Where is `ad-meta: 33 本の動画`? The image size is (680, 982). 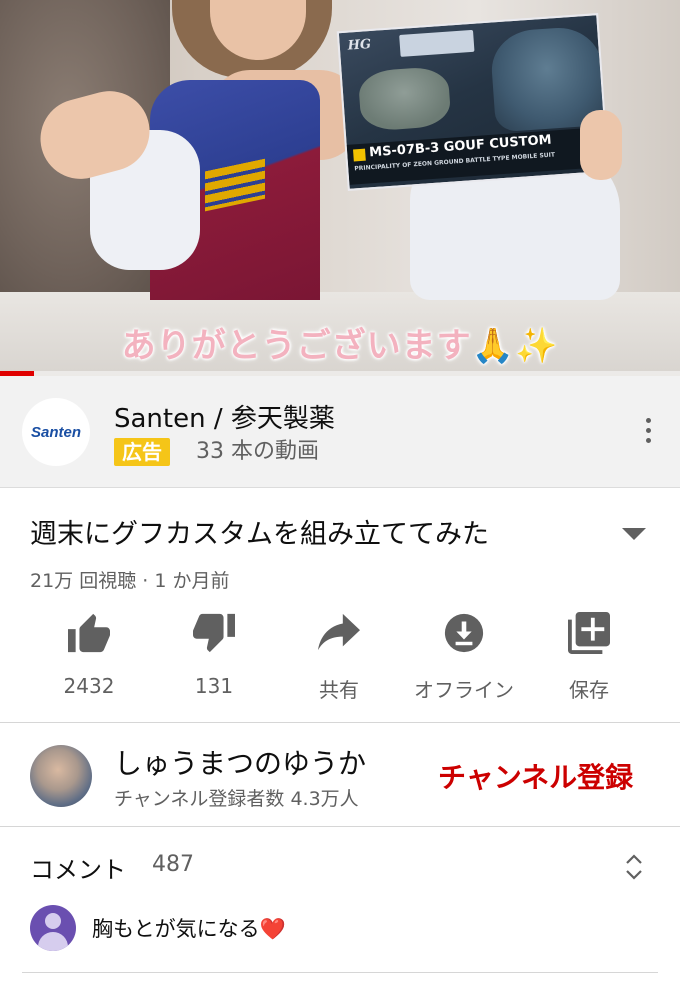
ad-meta: 33 本の動画 is located at coordinates (257, 451).